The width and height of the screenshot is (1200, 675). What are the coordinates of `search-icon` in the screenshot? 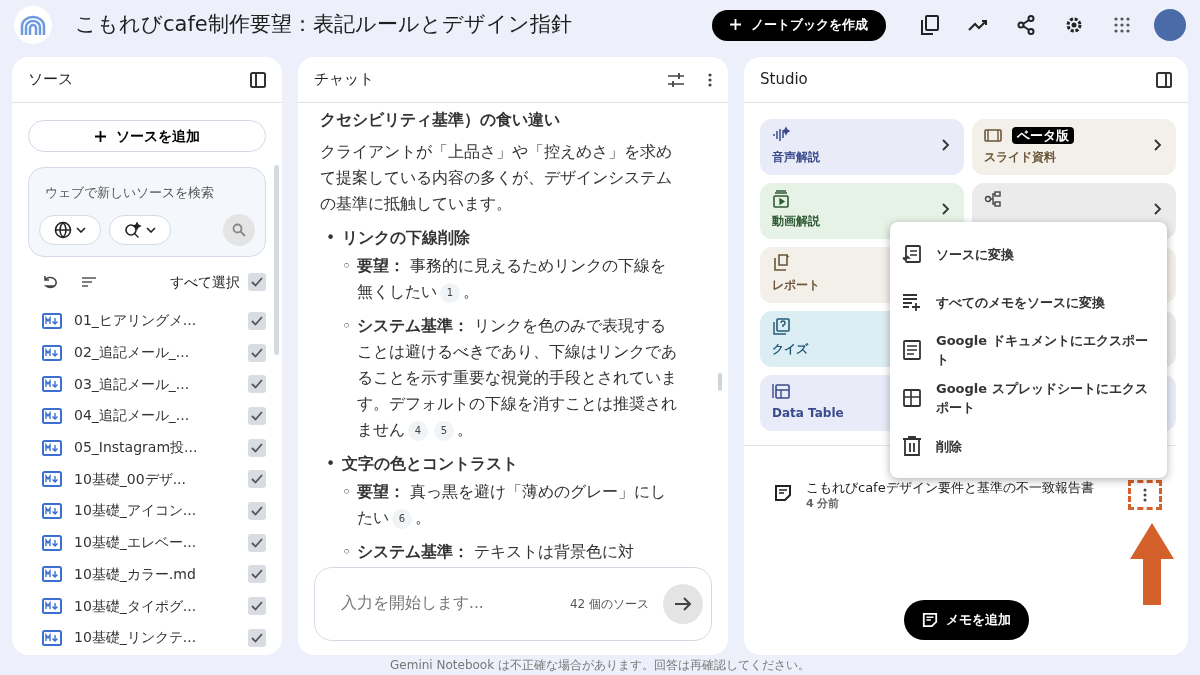 It's located at (239, 230).